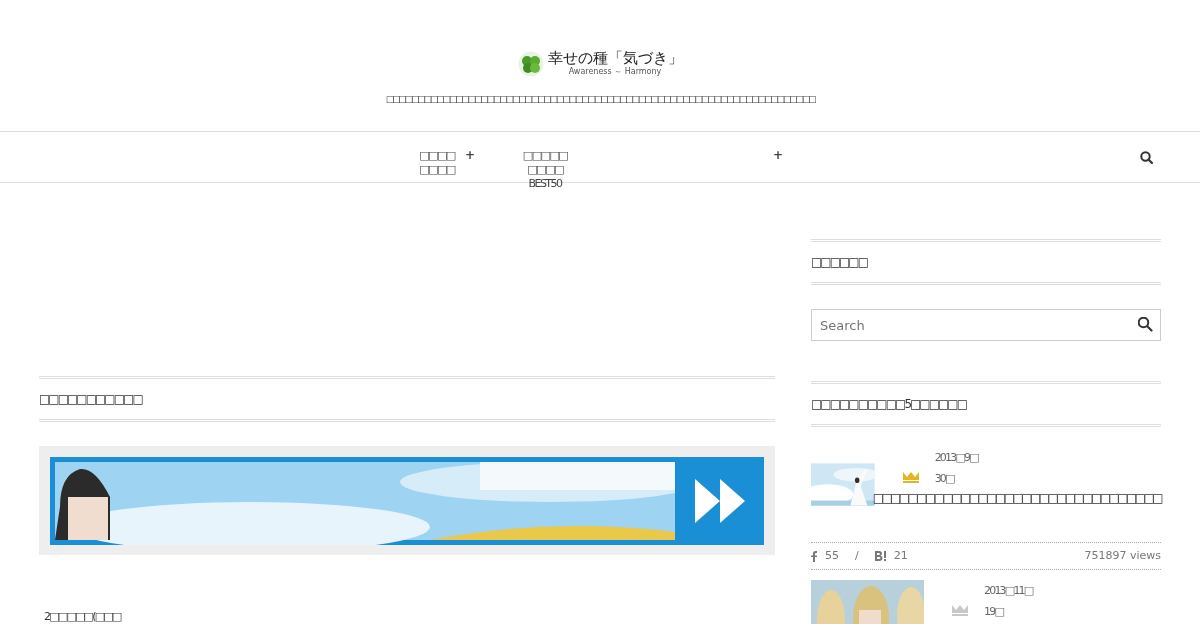  Describe the element at coordinates (986, 404) in the screenshot. I see `widget-title: □□□□□□□□□□5□□□□□□` at that location.